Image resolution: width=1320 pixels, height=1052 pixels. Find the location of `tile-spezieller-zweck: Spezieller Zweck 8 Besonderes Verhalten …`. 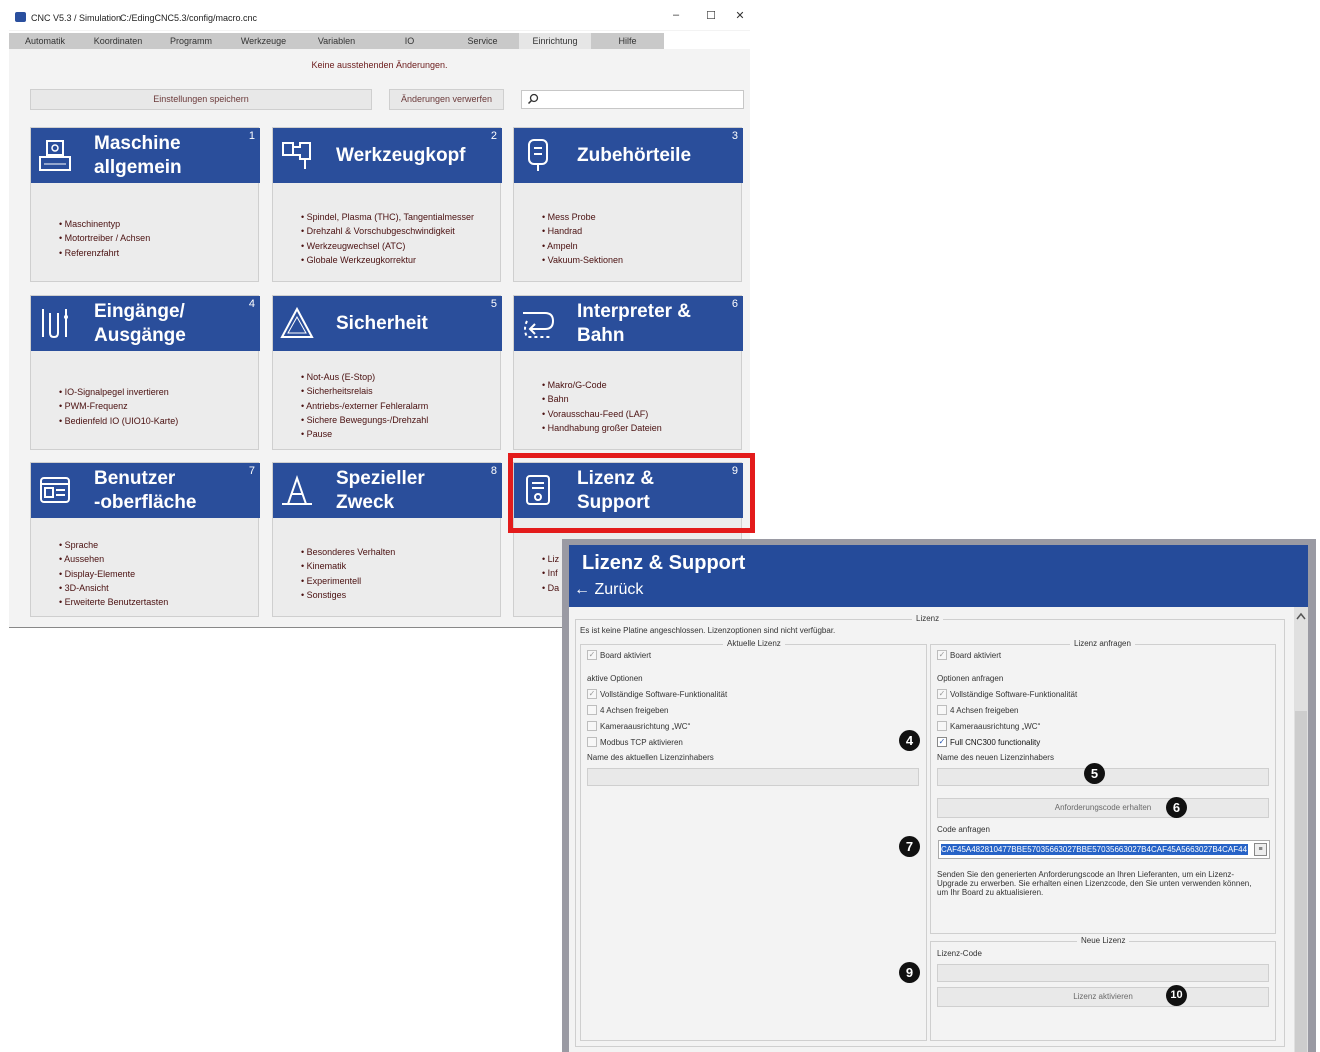

tile-spezieller-zweck: Spezieller Zweck 8 Besonderes Verhalten … is located at coordinates (387, 539).